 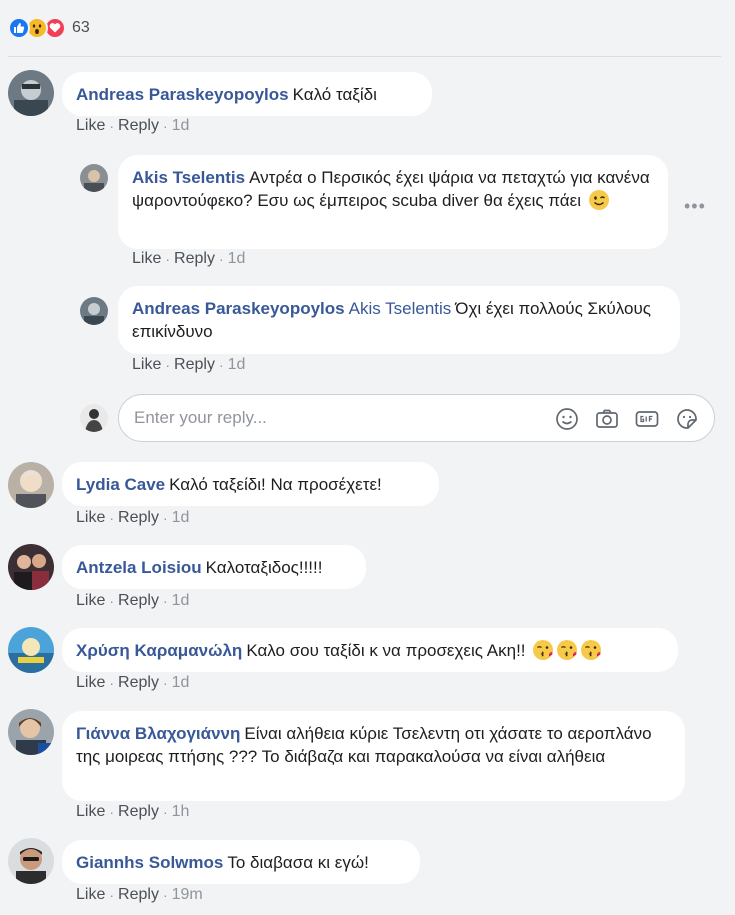 What do you see at coordinates (264, 567) in the screenshot?
I see `comment-text: Καλοταξιδος!!!!!` at bounding box center [264, 567].